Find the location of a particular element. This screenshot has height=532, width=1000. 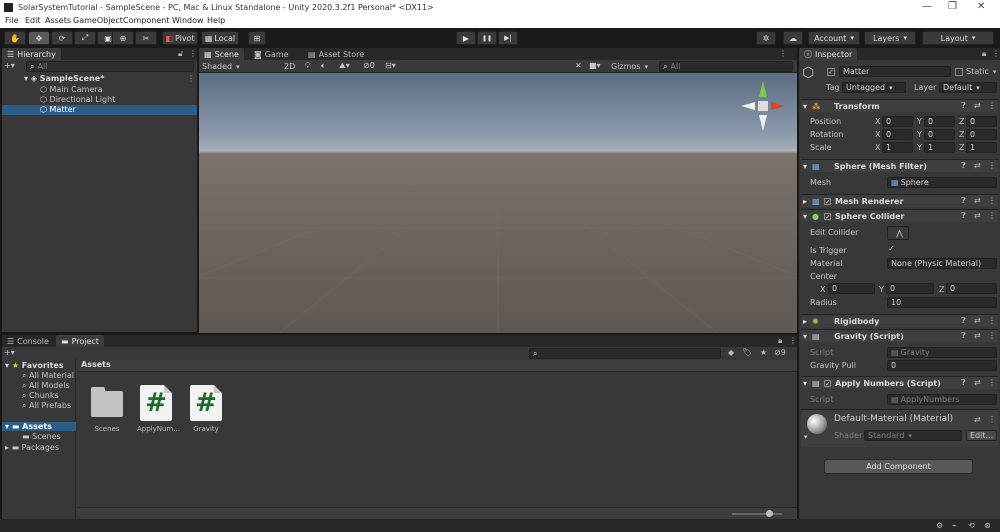

layout-dropdown: Layout is located at coordinates (958, 38).